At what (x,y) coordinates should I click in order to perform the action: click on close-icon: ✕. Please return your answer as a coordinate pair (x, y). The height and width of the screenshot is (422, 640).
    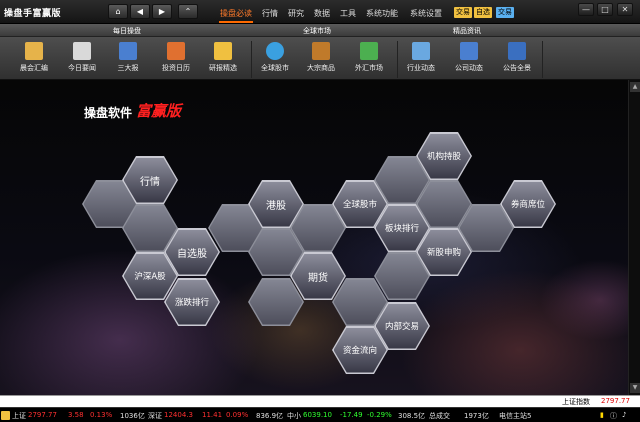
    Looking at the image, I should click on (625, 9).